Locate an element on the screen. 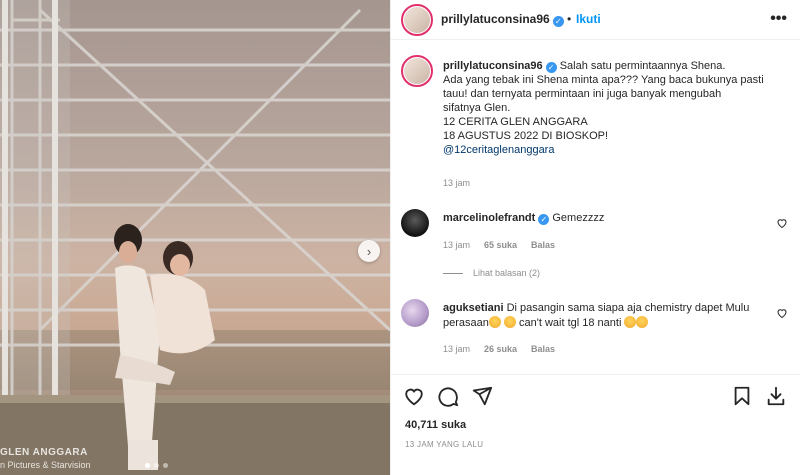  post-likes-count: 40,711 suka is located at coordinates (435, 425).